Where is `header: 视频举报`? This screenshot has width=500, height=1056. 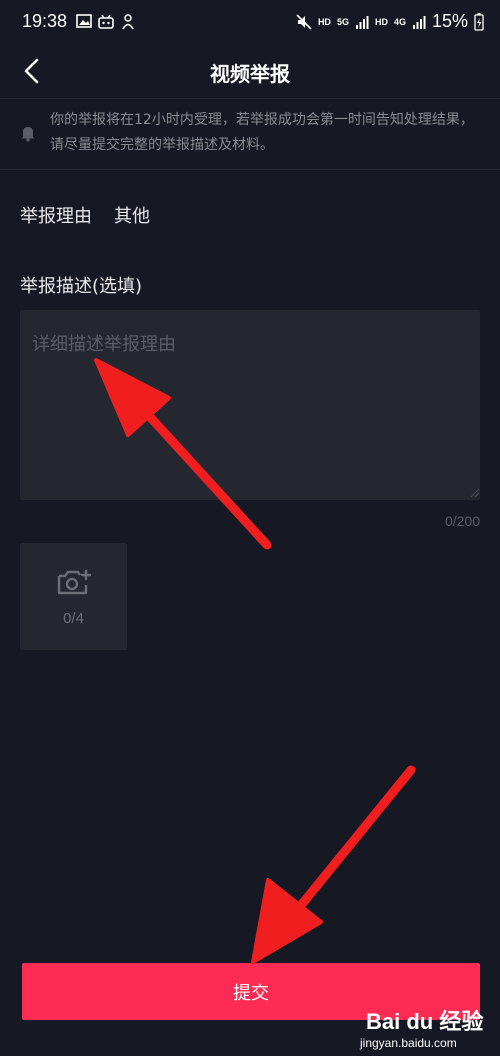 header: 视频举报 is located at coordinates (250, 72).